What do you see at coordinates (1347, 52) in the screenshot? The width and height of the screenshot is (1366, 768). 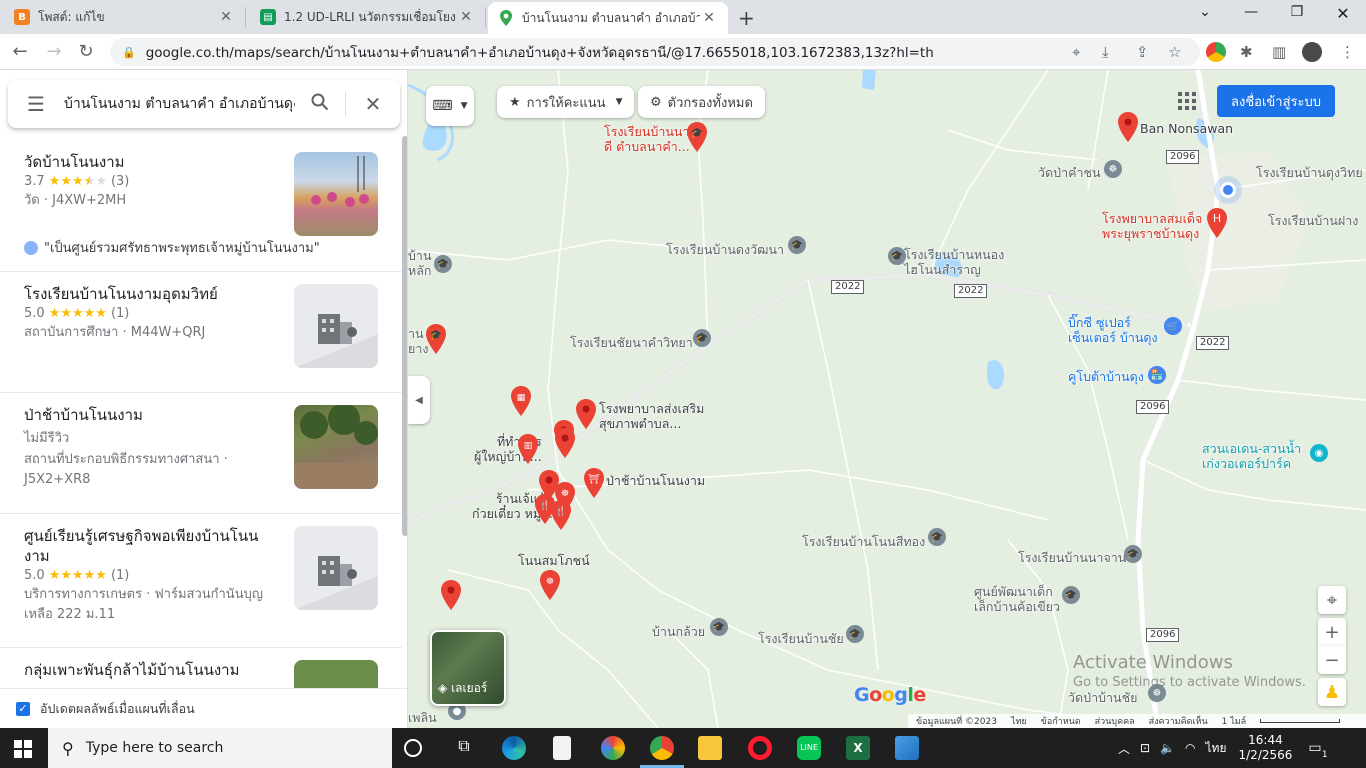 I see `more-menu-icon: ⋮` at bounding box center [1347, 52].